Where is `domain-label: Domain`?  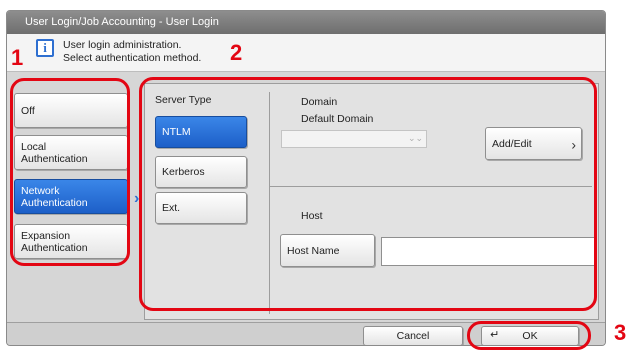
domain-label: Domain is located at coordinates (319, 102).